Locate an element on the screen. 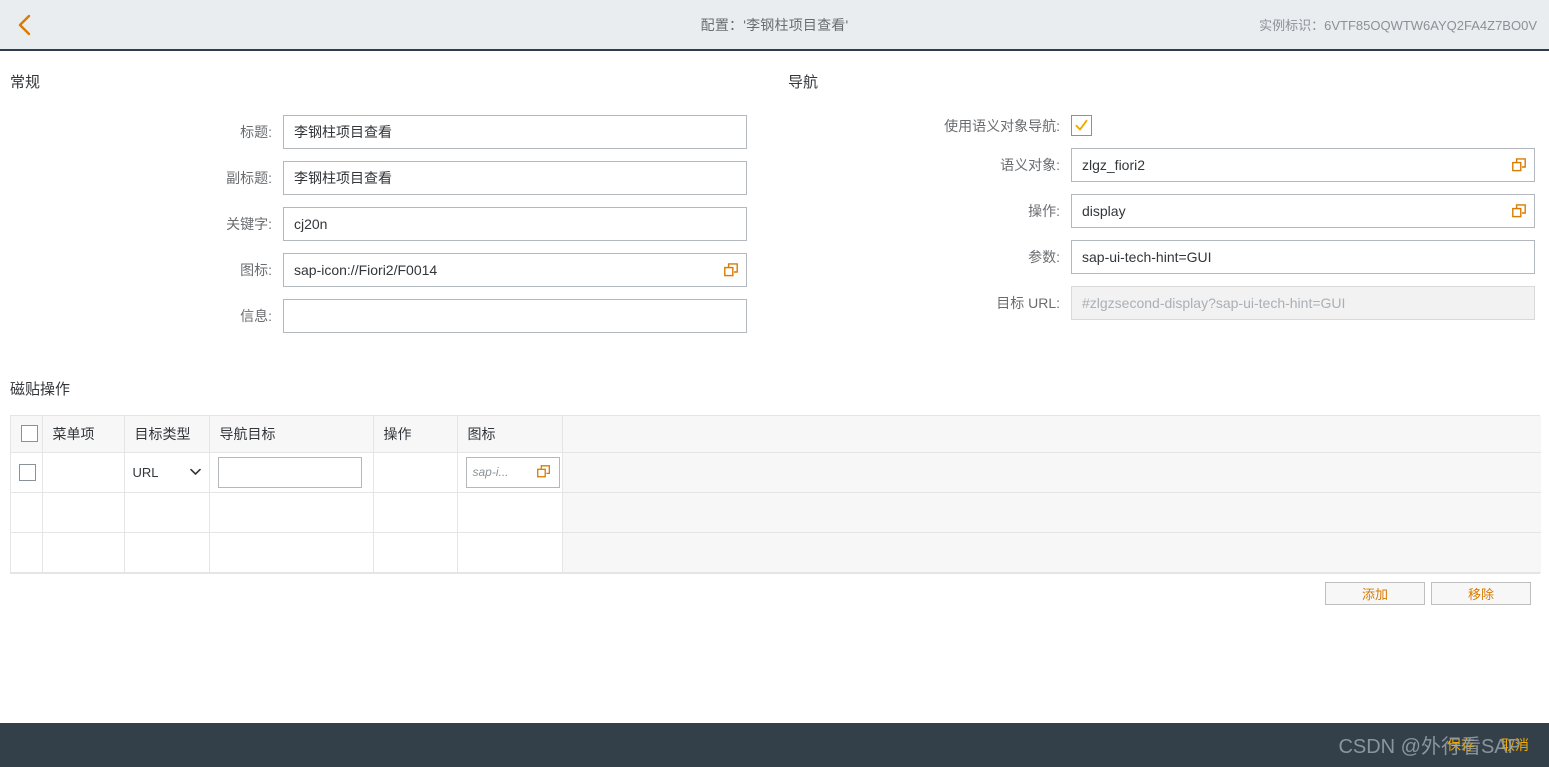 This screenshot has height=767, width=1549. target-type-value: URL is located at coordinates (145, 472).